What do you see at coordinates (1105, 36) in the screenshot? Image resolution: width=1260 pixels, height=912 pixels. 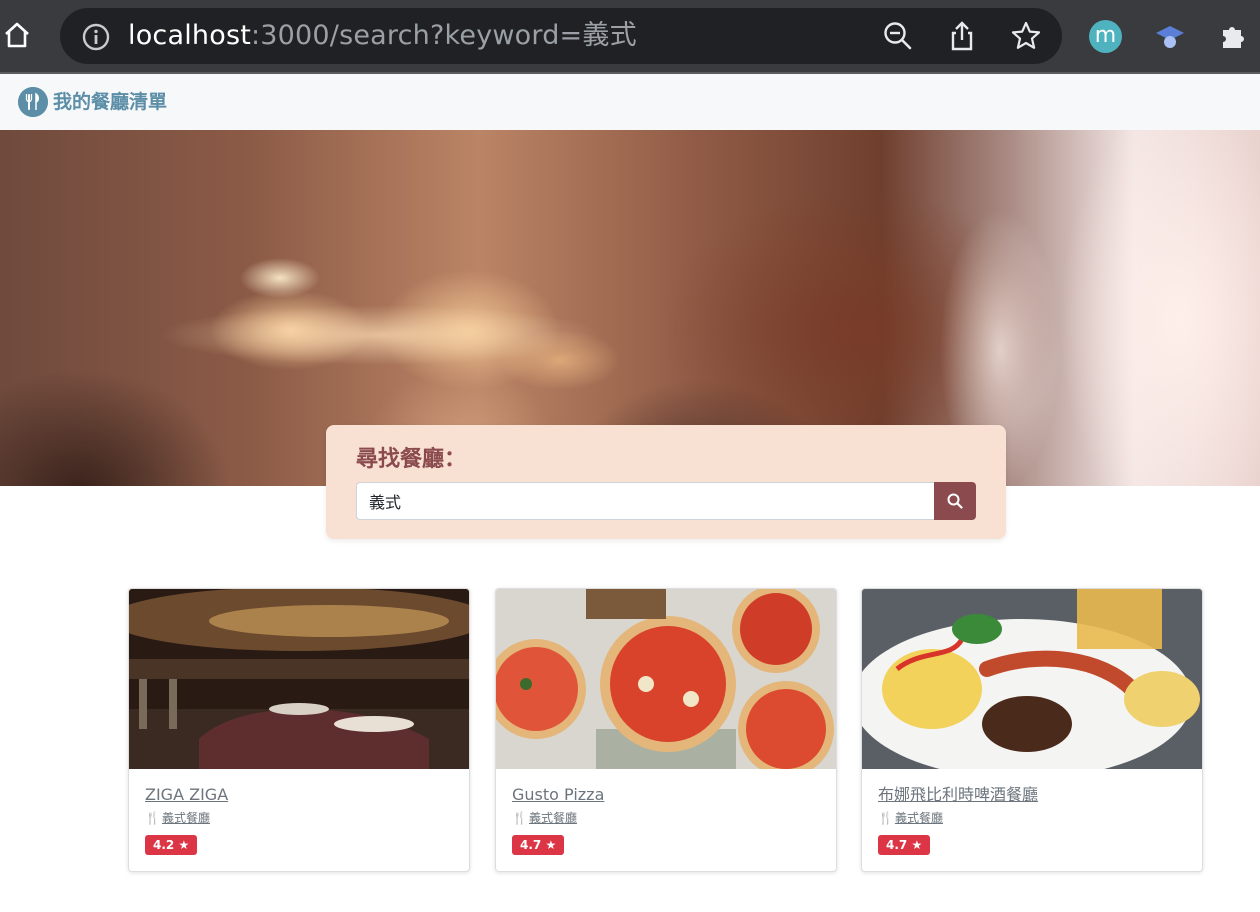 I see `profile-avatar: m` at bounding box center [1105, 36].